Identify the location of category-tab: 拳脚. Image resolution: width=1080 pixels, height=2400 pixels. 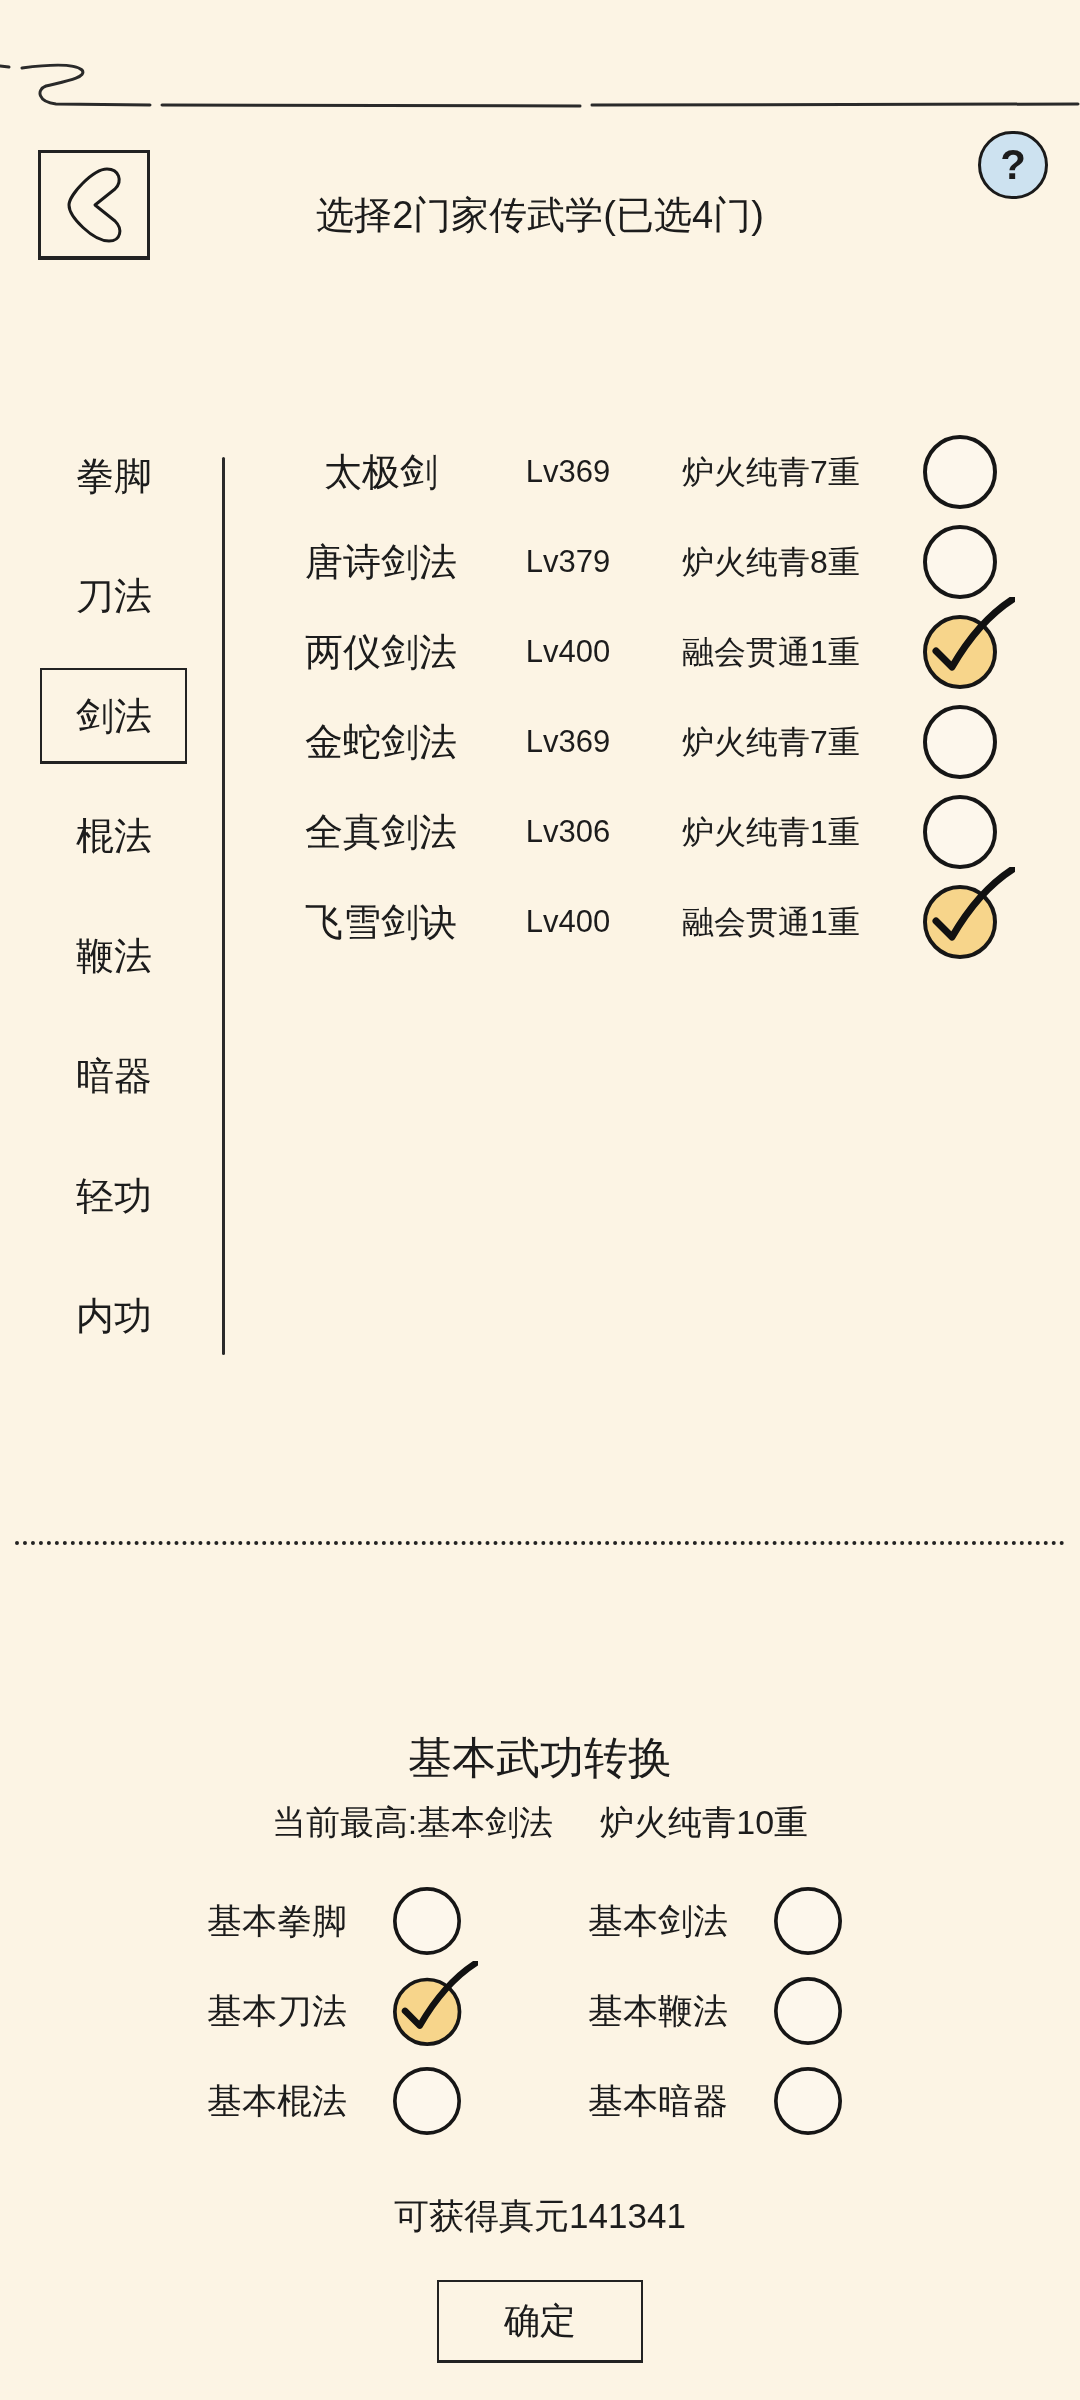
(113, 476).